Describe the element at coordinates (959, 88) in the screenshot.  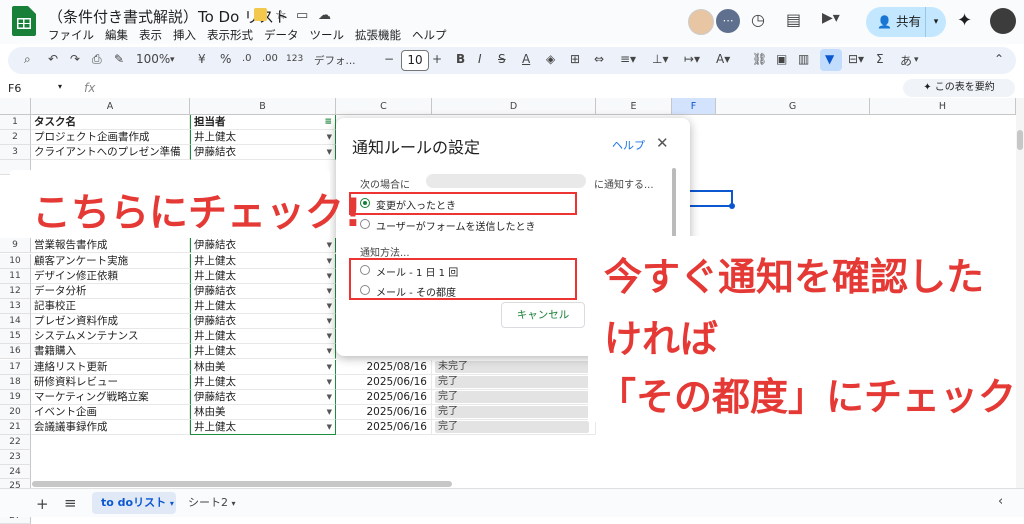
I see `summarize-table-button: ✦ この表を要約` at that location.